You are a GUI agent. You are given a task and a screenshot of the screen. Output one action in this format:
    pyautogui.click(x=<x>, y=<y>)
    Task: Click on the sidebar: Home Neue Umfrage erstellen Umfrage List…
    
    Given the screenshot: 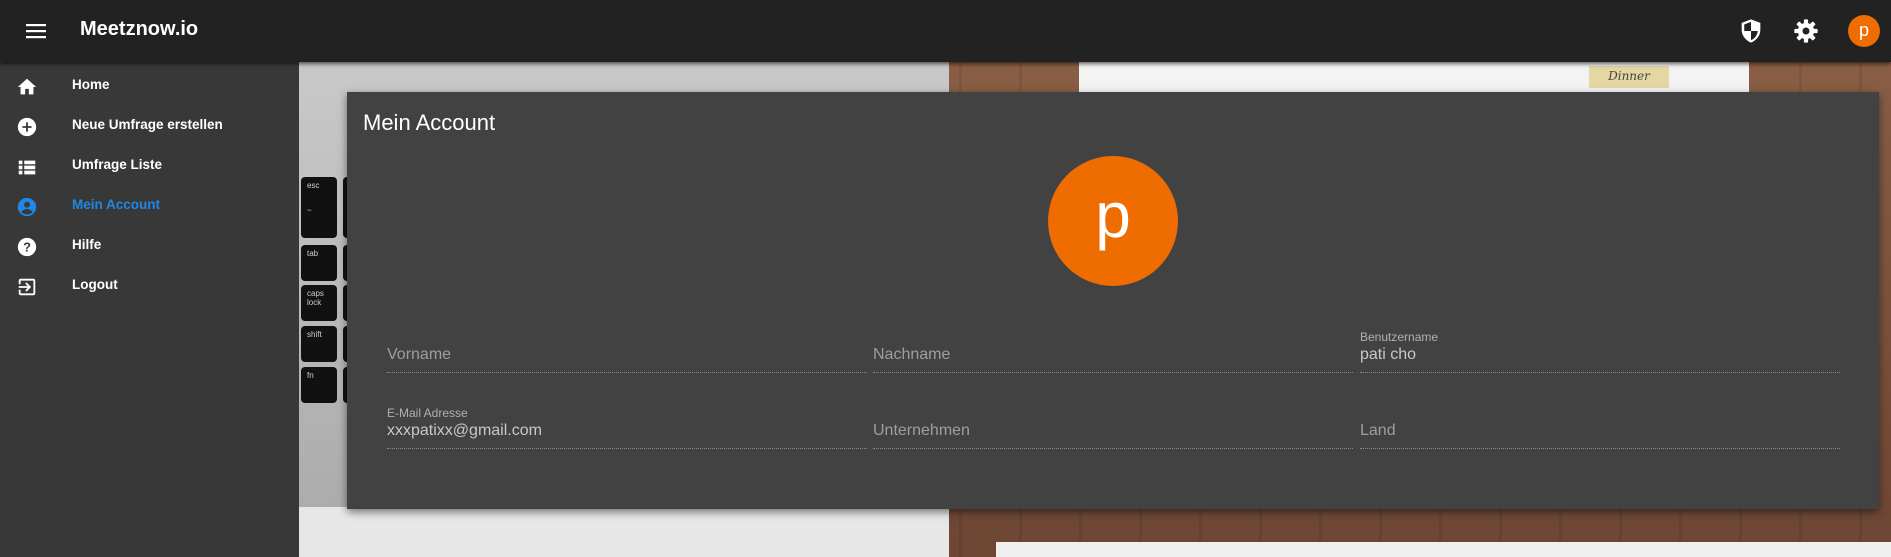 What is the action you would take?
    pyautogui.click(x=149, y=309)
    